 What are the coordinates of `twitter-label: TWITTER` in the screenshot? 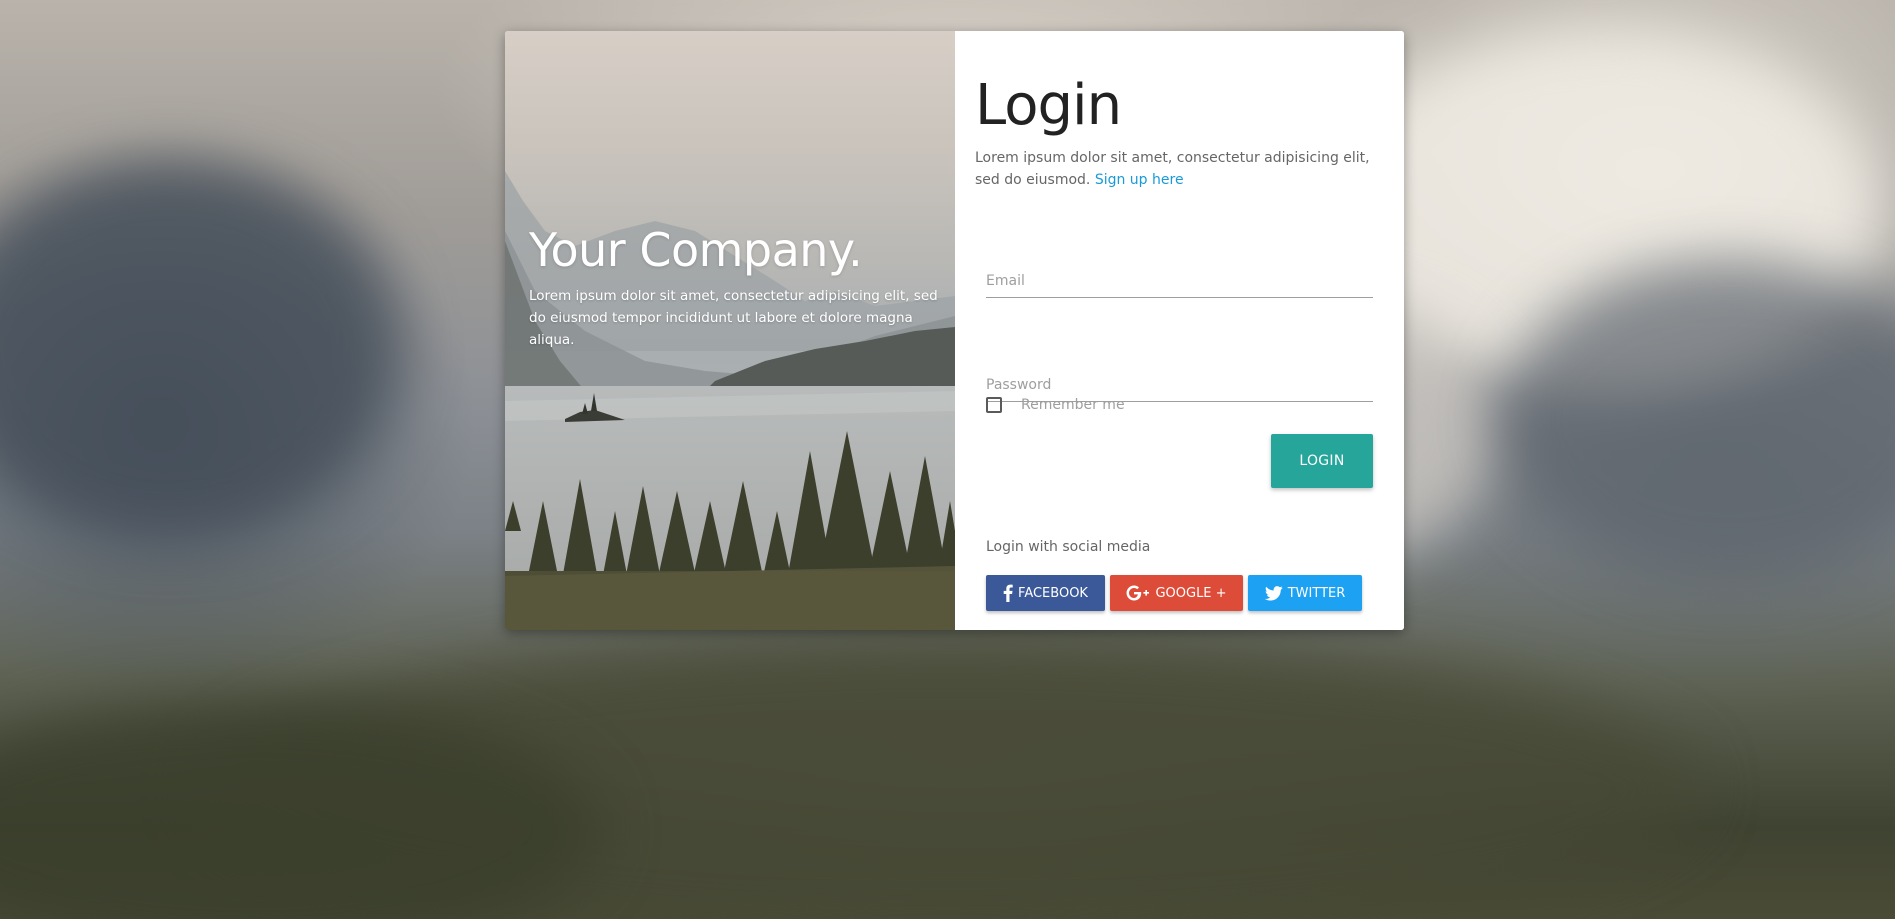 It's located at (1316, 593).